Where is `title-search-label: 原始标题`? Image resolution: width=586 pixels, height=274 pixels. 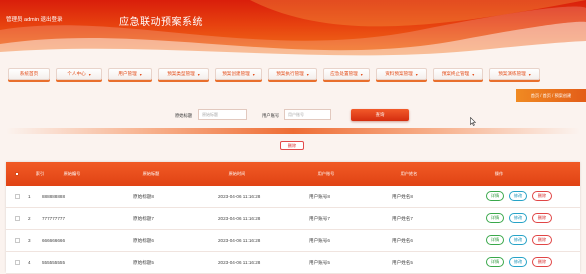 title-search-label: 原始标题 is located at coordinates (184, 115).